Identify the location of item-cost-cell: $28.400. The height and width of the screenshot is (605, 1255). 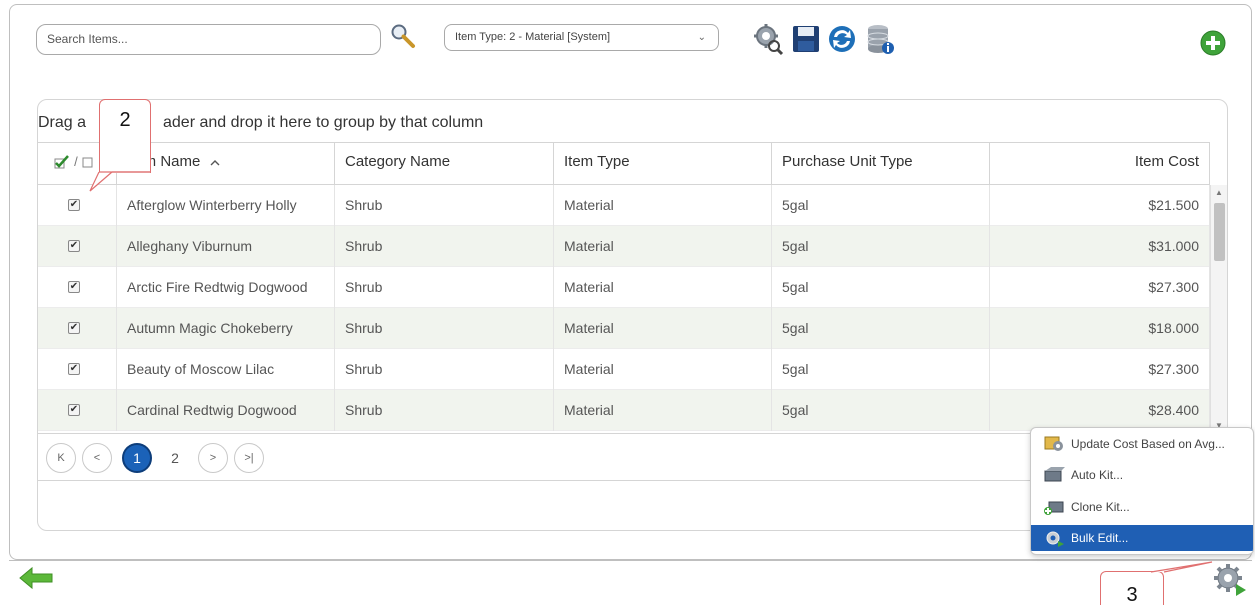
(1100, 410).